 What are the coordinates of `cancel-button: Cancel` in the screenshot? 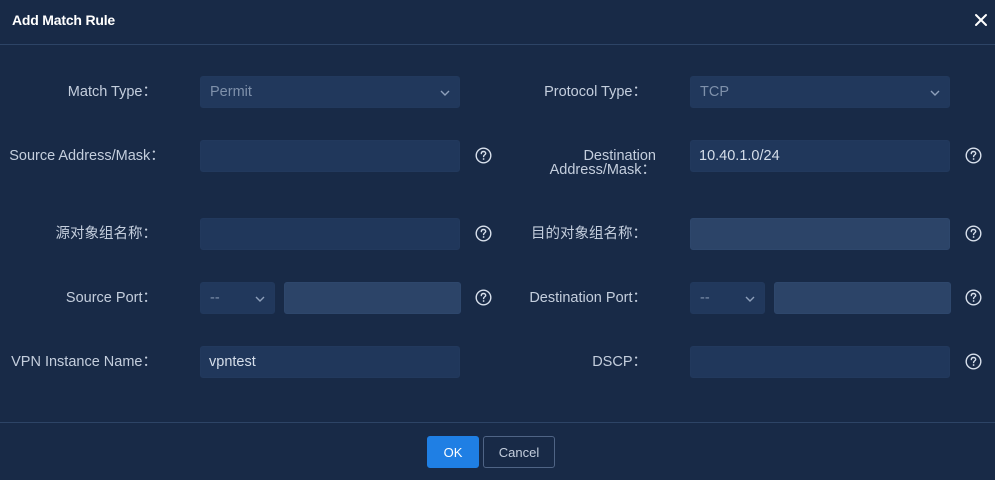 It's located at (519, 452).